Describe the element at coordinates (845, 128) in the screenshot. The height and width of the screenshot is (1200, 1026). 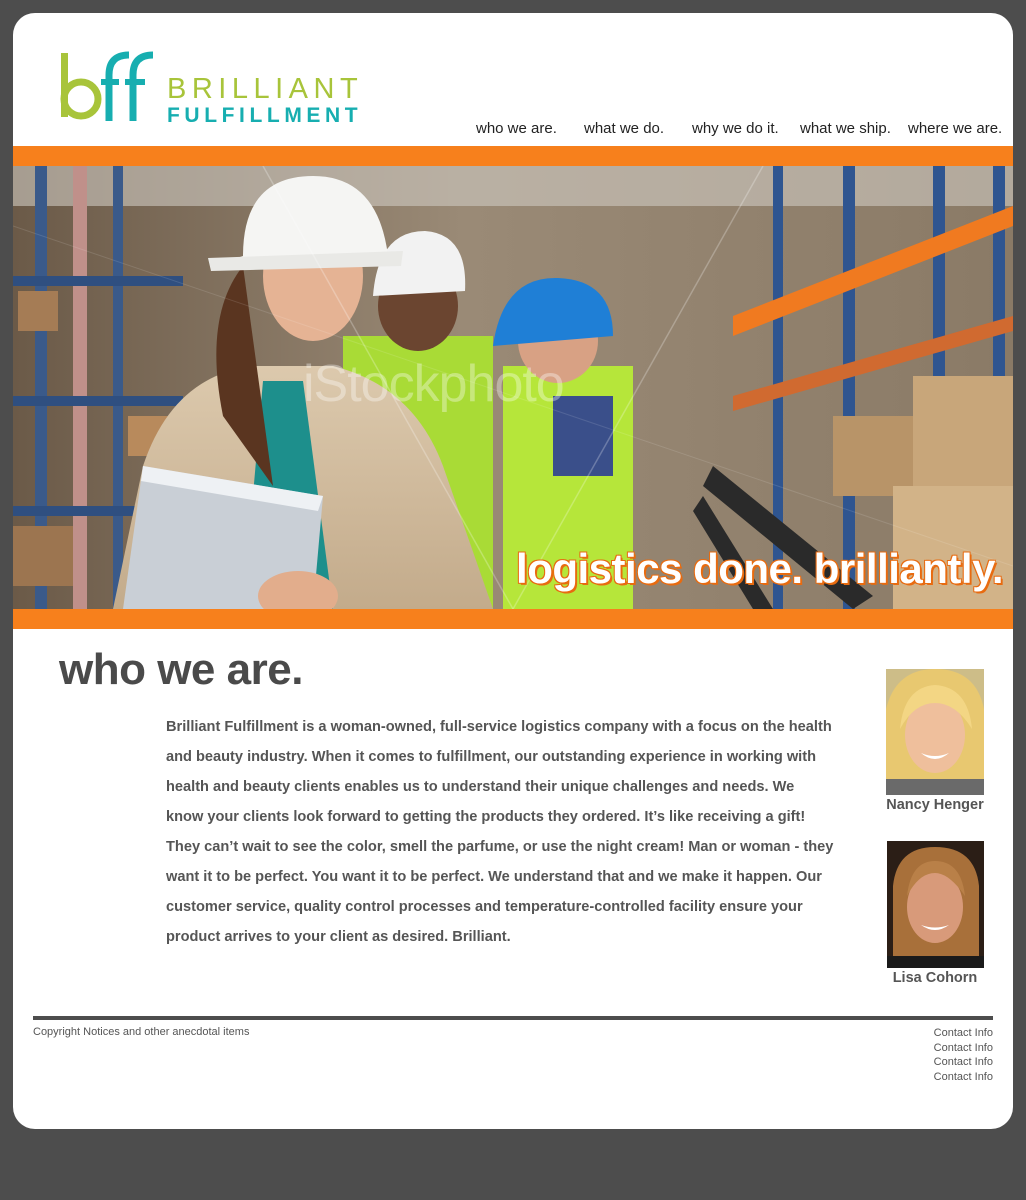
I see `nav-what-we-ship: what we ship.` at that location.